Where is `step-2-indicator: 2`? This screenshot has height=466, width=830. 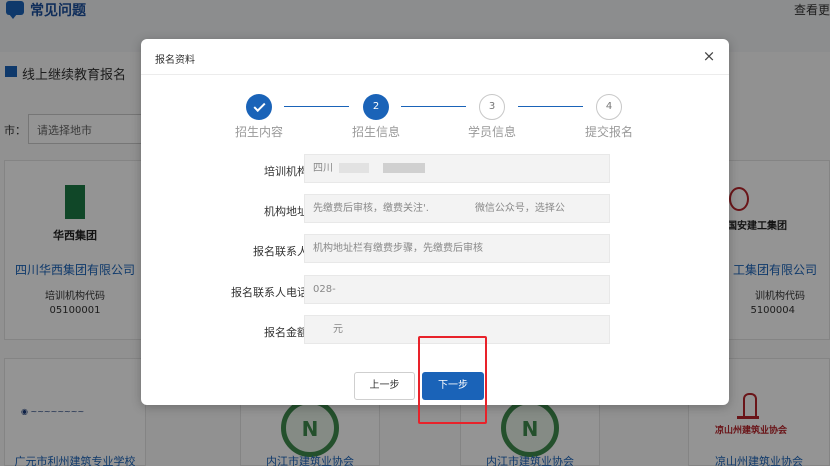
step-2-indicator: 2 is located at coordinates (376, 107).